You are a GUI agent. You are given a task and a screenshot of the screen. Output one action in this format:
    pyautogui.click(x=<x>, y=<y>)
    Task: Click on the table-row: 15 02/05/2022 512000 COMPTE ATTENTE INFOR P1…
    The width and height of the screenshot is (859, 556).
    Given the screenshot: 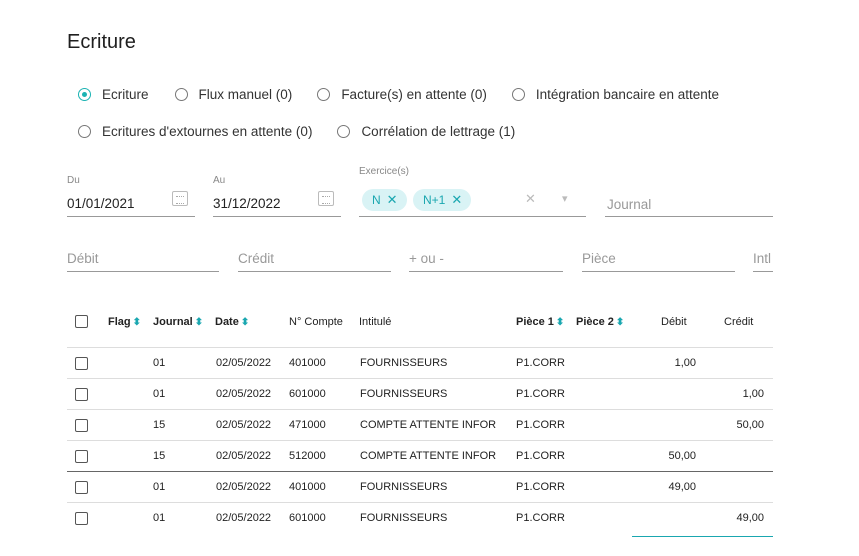 What is the action you would take?
    pyautogui.click(x=420, y=456)
    